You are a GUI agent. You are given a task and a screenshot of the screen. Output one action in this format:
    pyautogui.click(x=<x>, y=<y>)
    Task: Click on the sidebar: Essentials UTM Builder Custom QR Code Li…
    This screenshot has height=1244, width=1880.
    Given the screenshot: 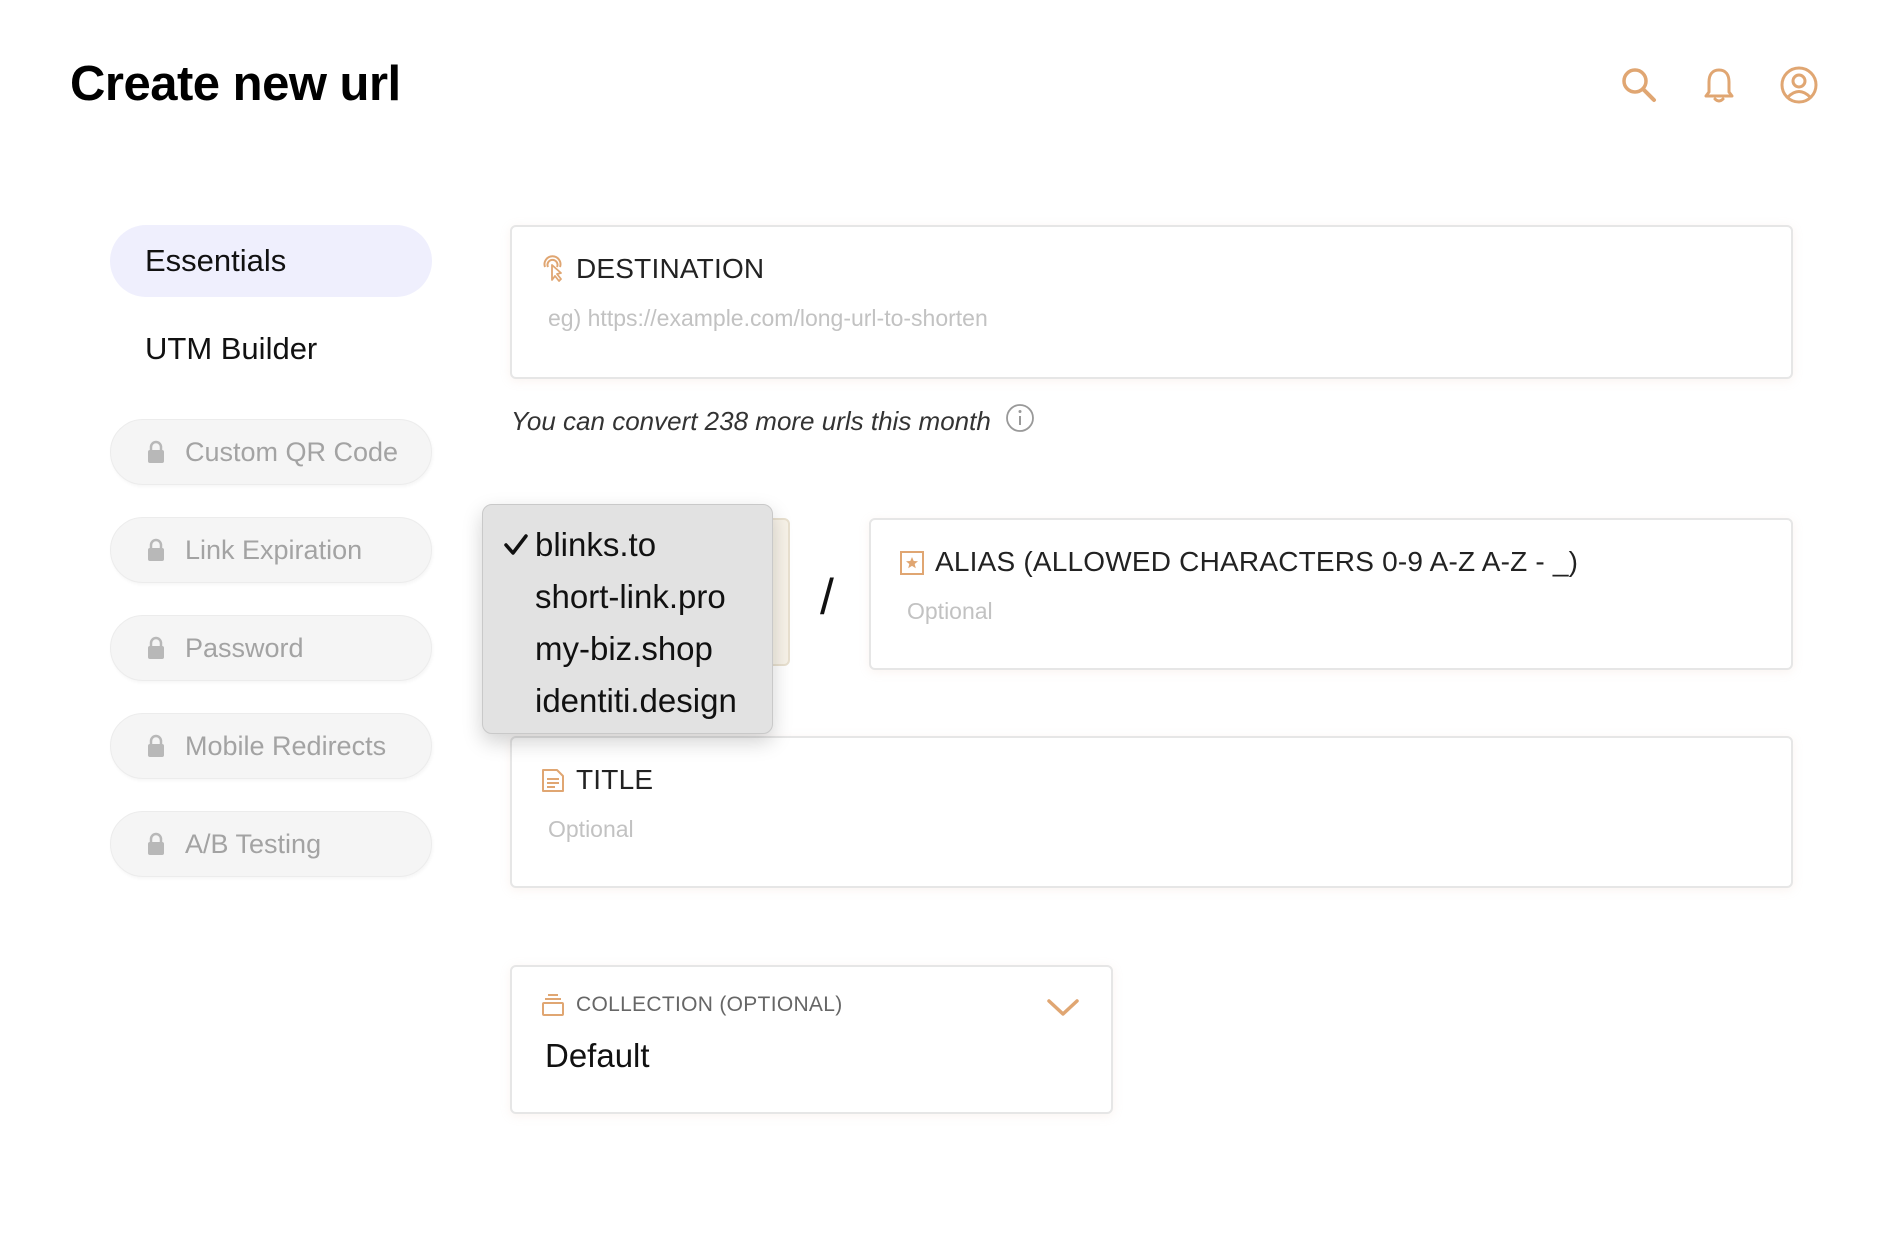 What is the action you would take?
    pyautogui.click(x=271, y=567)
    